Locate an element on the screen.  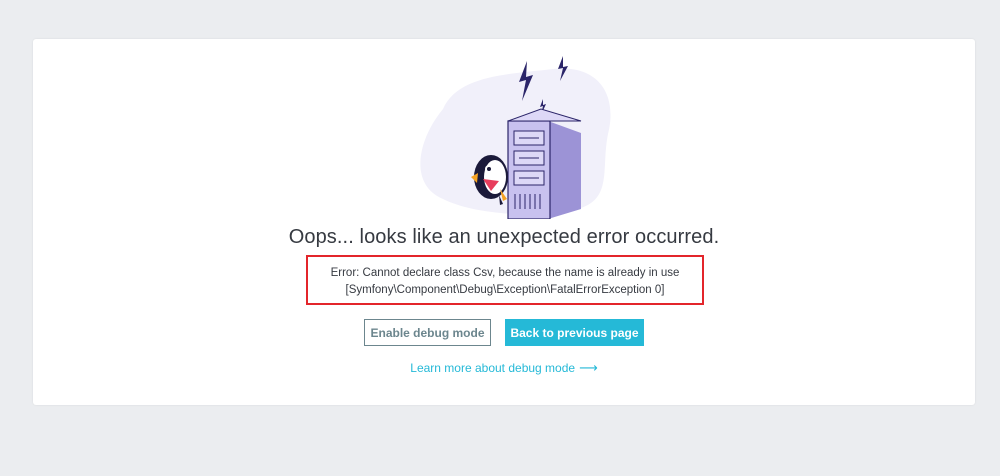
back-to-previous-page-button: Back to previous page is located at coordinates (574, 332).